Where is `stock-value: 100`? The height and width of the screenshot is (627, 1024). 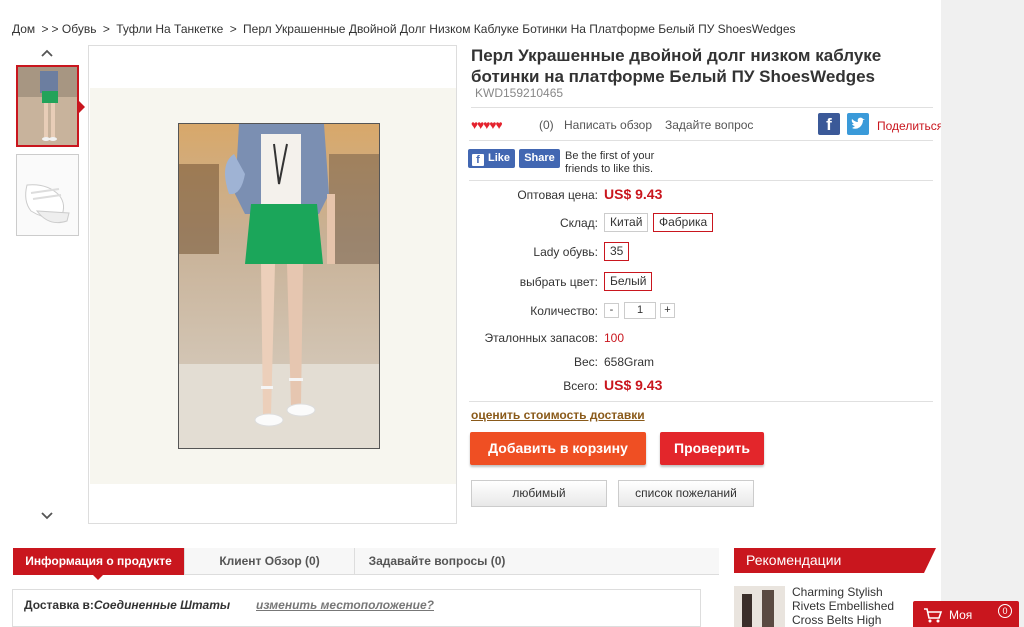
stock-value: 100 is located at coordinates (614, 338).